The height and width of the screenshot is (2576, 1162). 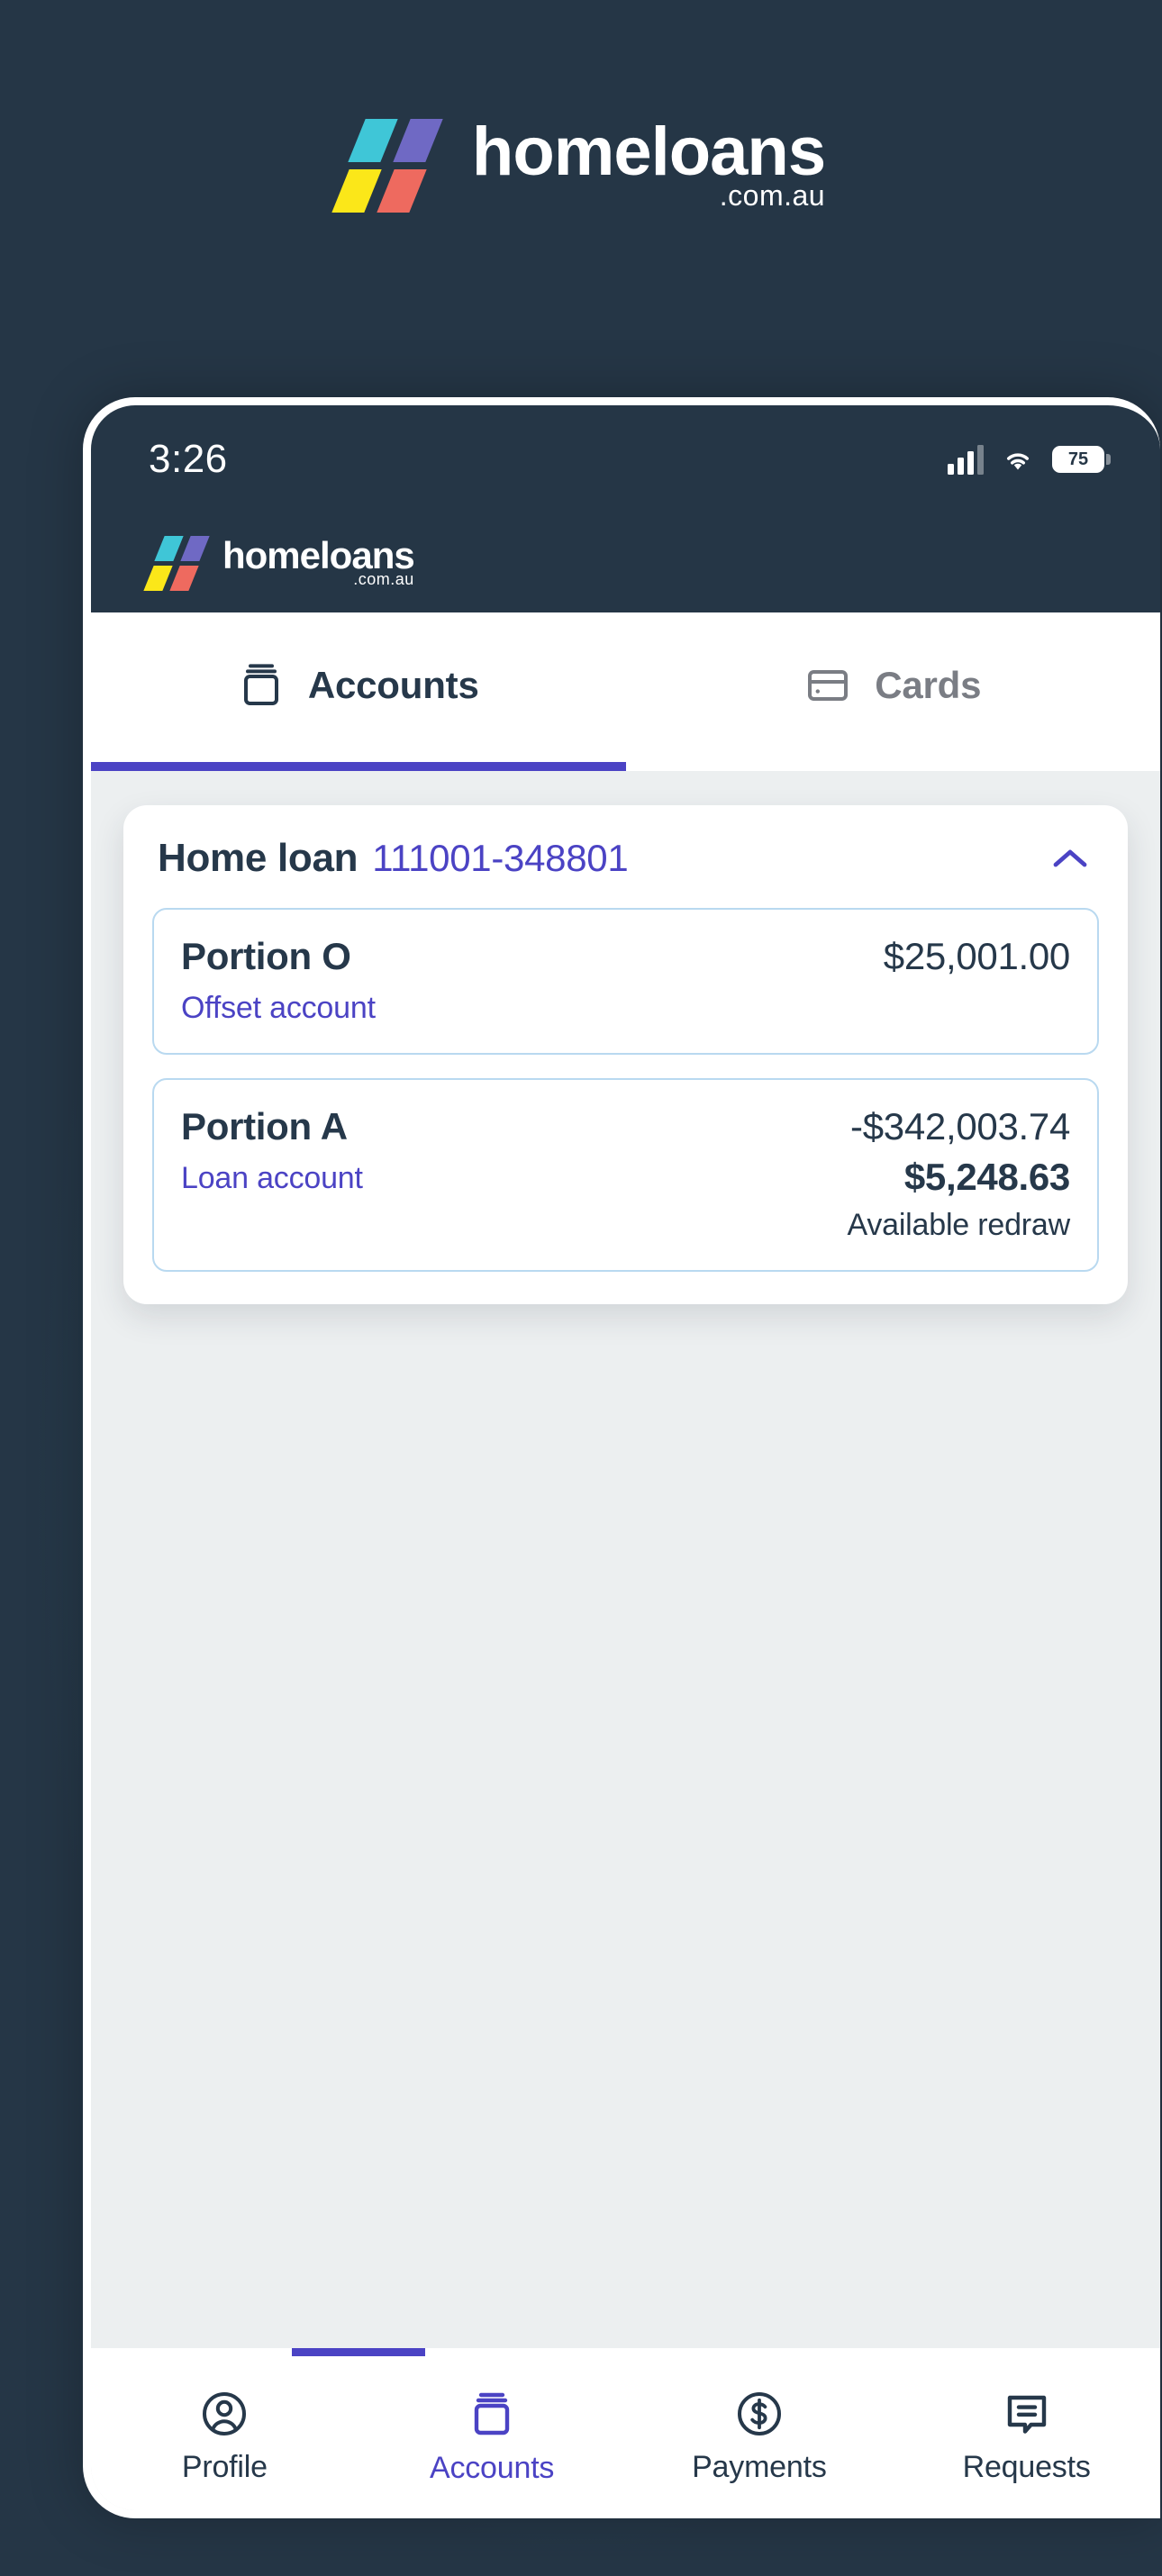 I want to click on nav-label-accounts: Accounts, so click(x=492, y=2467).